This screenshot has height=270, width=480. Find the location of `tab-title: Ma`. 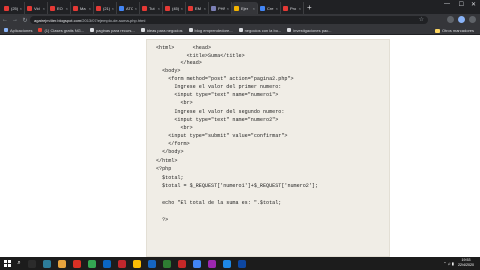

tab-title: Ma is located at coordinates (83, 8).